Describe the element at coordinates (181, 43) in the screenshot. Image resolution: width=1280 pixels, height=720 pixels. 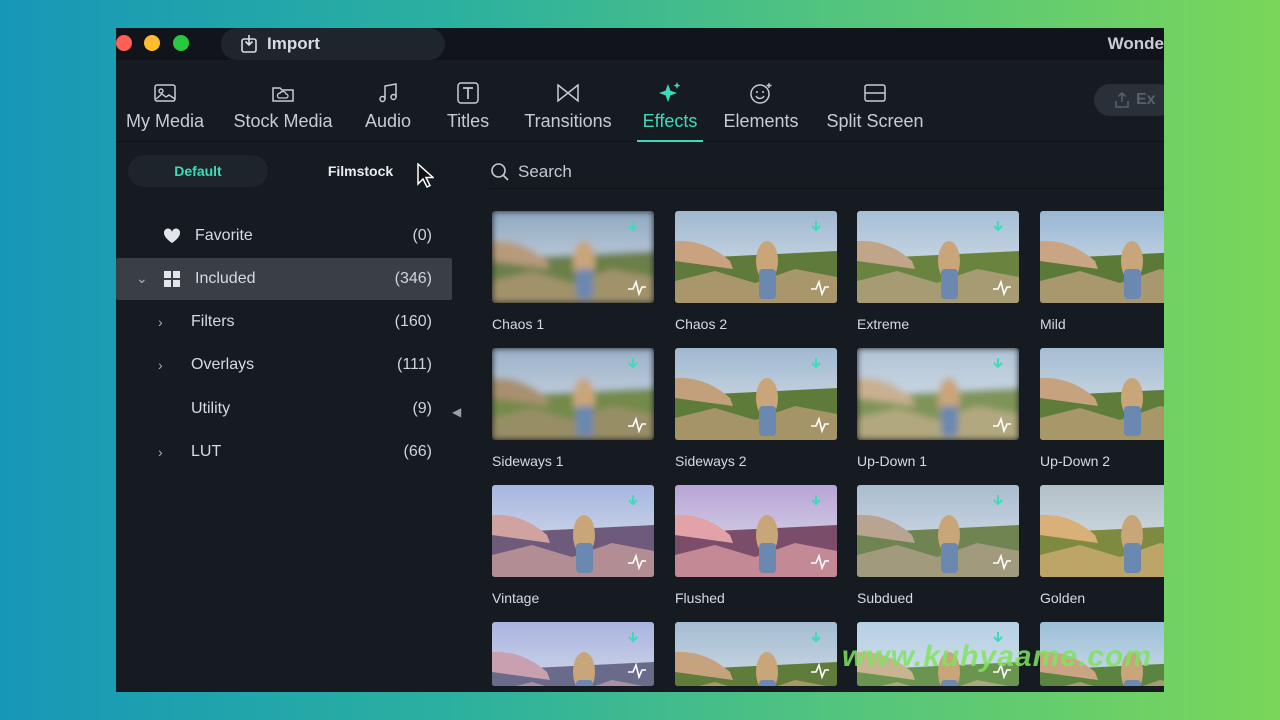
I see `zoom-window-button` at that location.